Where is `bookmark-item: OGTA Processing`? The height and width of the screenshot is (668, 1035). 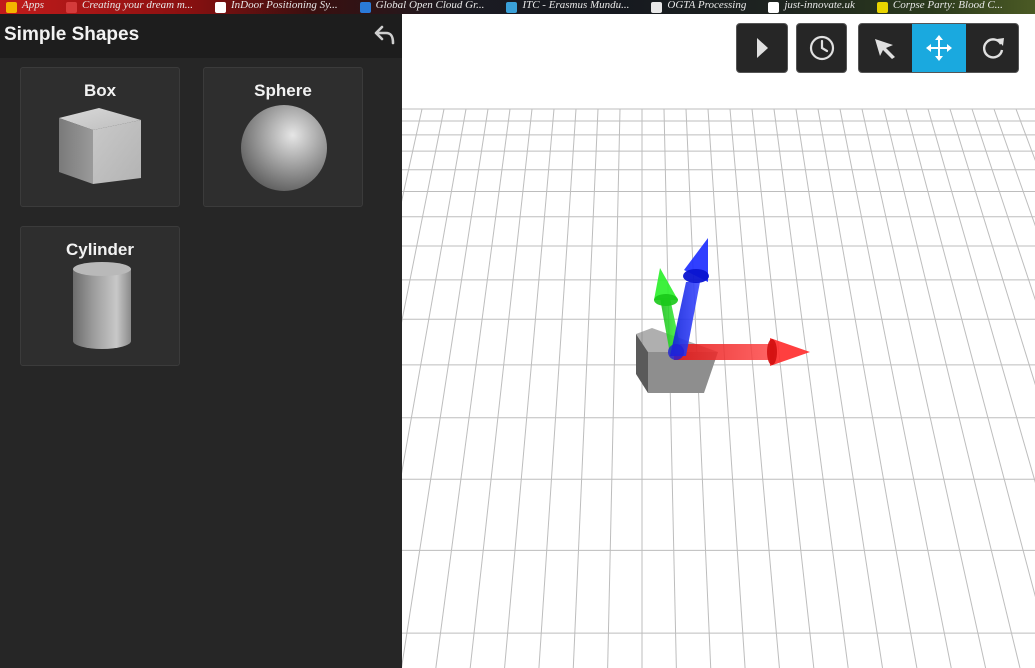 bookmark-item: OGTA Processing is located at coordinates (695, 7).